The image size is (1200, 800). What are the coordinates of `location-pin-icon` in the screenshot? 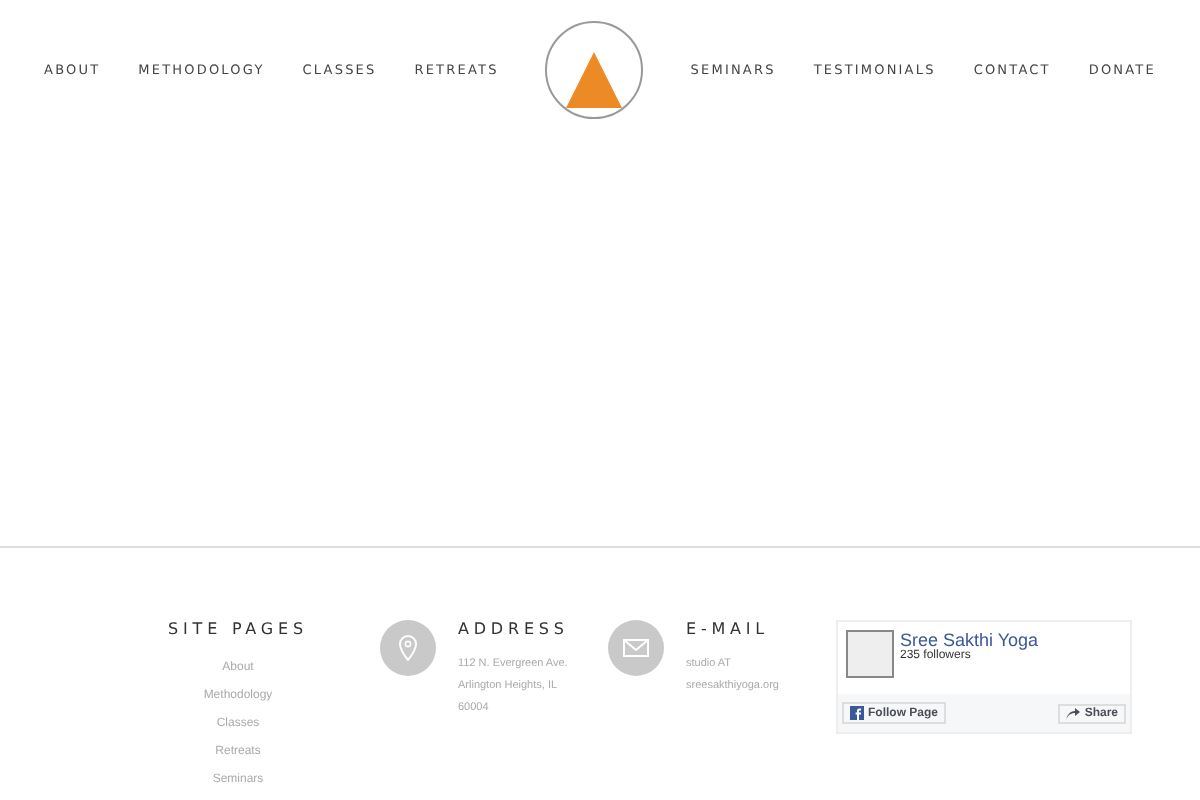 It's located at (408, 648).